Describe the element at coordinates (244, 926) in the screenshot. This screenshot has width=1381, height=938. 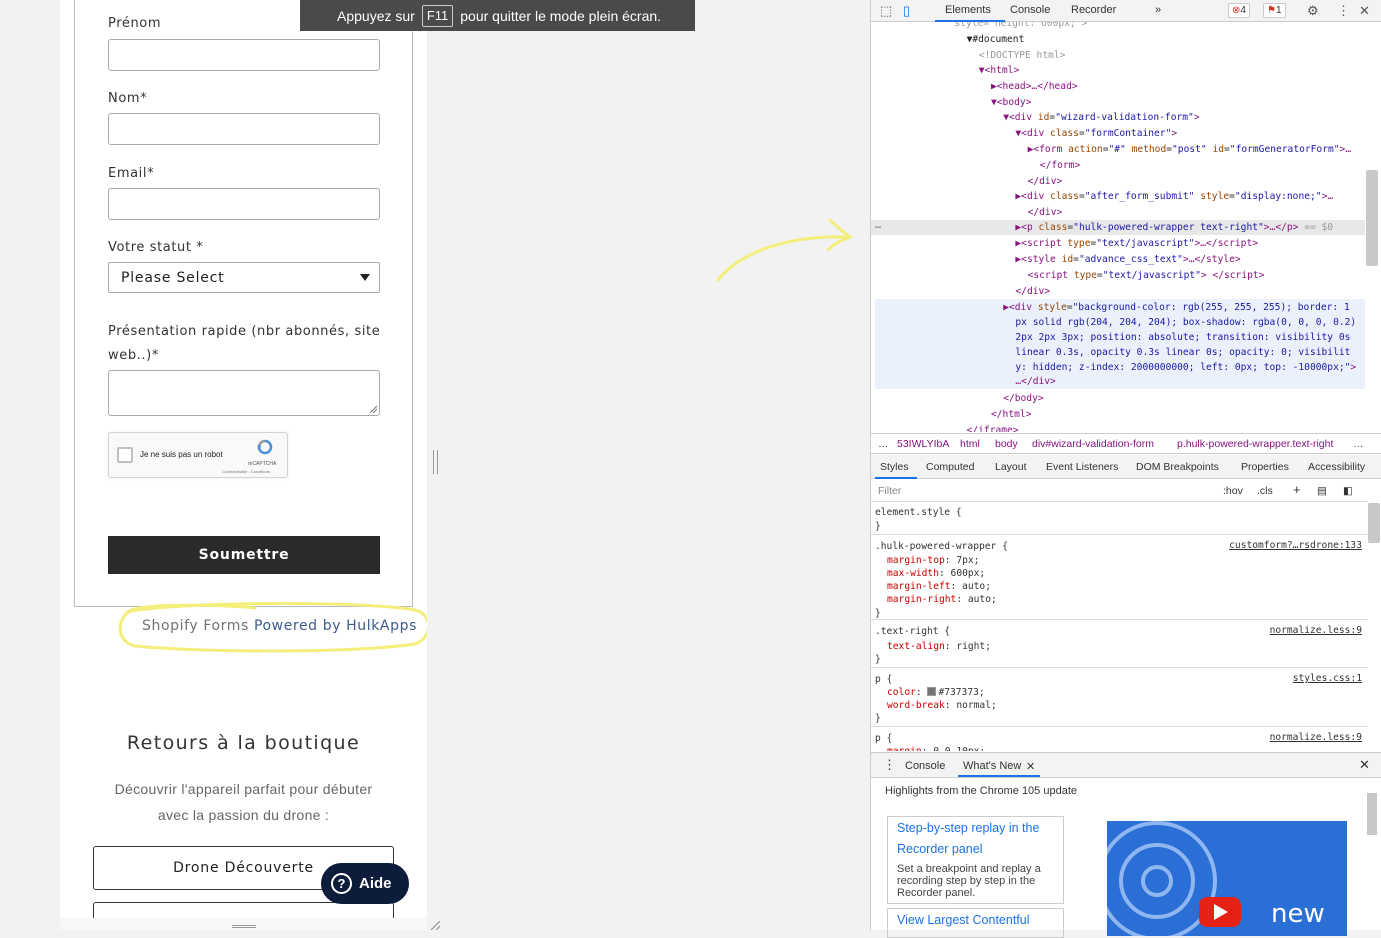
I see `resize-handle-bottom` at that location.